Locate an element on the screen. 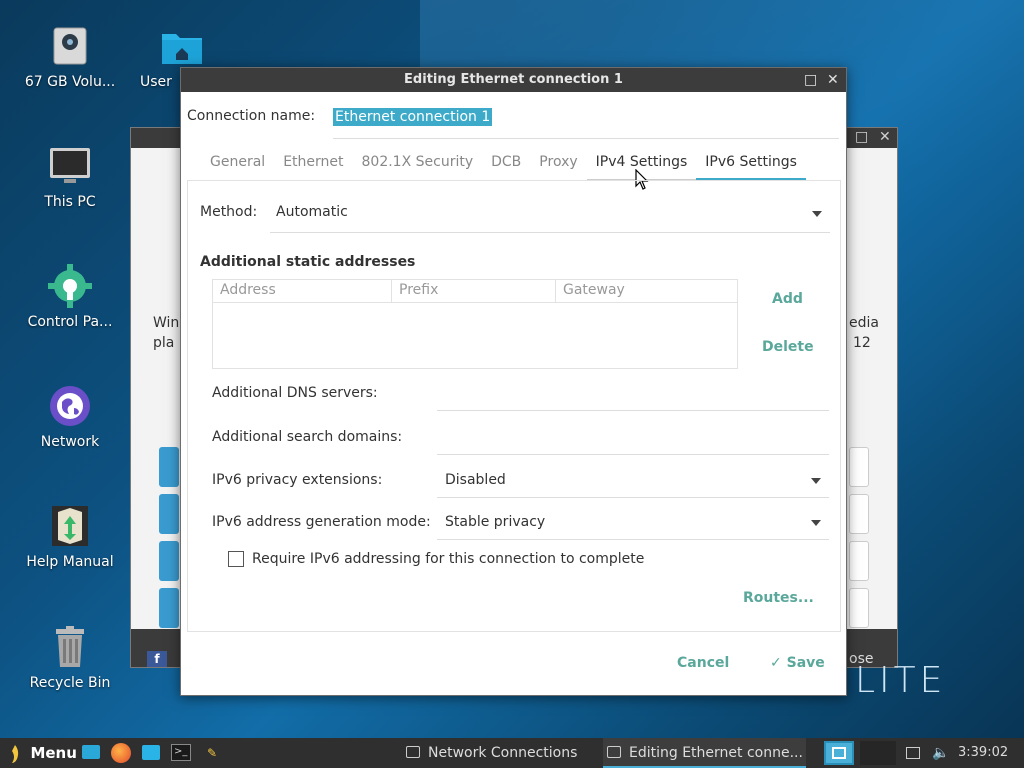 This screenshot has width=1024, height=768. tab-proxy: Proxy is located at coordinates (558, 167).